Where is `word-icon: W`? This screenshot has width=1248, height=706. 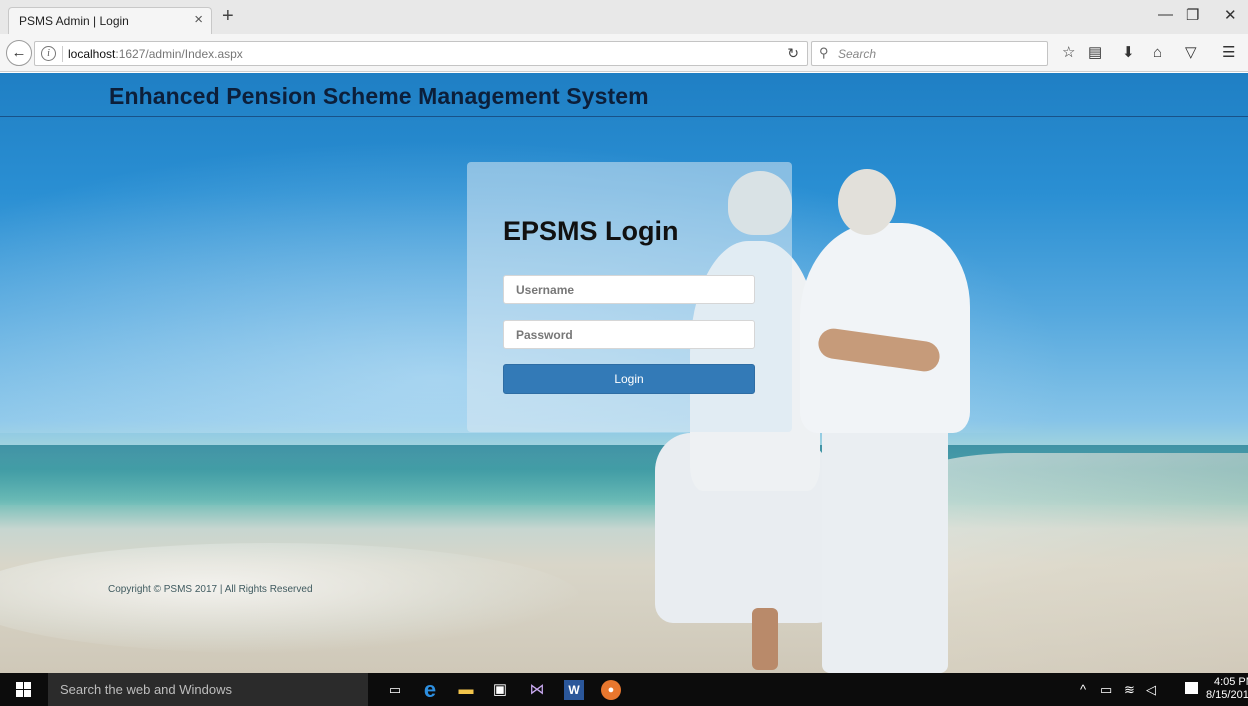
word-icon: W is located at coordinates (574, 690).